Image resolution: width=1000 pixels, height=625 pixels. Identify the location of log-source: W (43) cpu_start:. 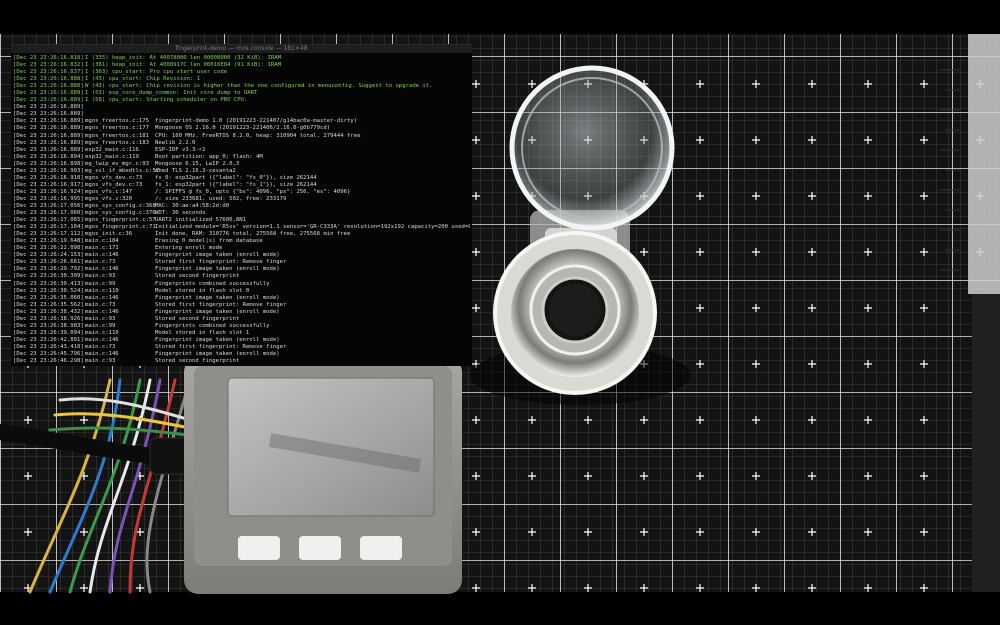
(114, 86).